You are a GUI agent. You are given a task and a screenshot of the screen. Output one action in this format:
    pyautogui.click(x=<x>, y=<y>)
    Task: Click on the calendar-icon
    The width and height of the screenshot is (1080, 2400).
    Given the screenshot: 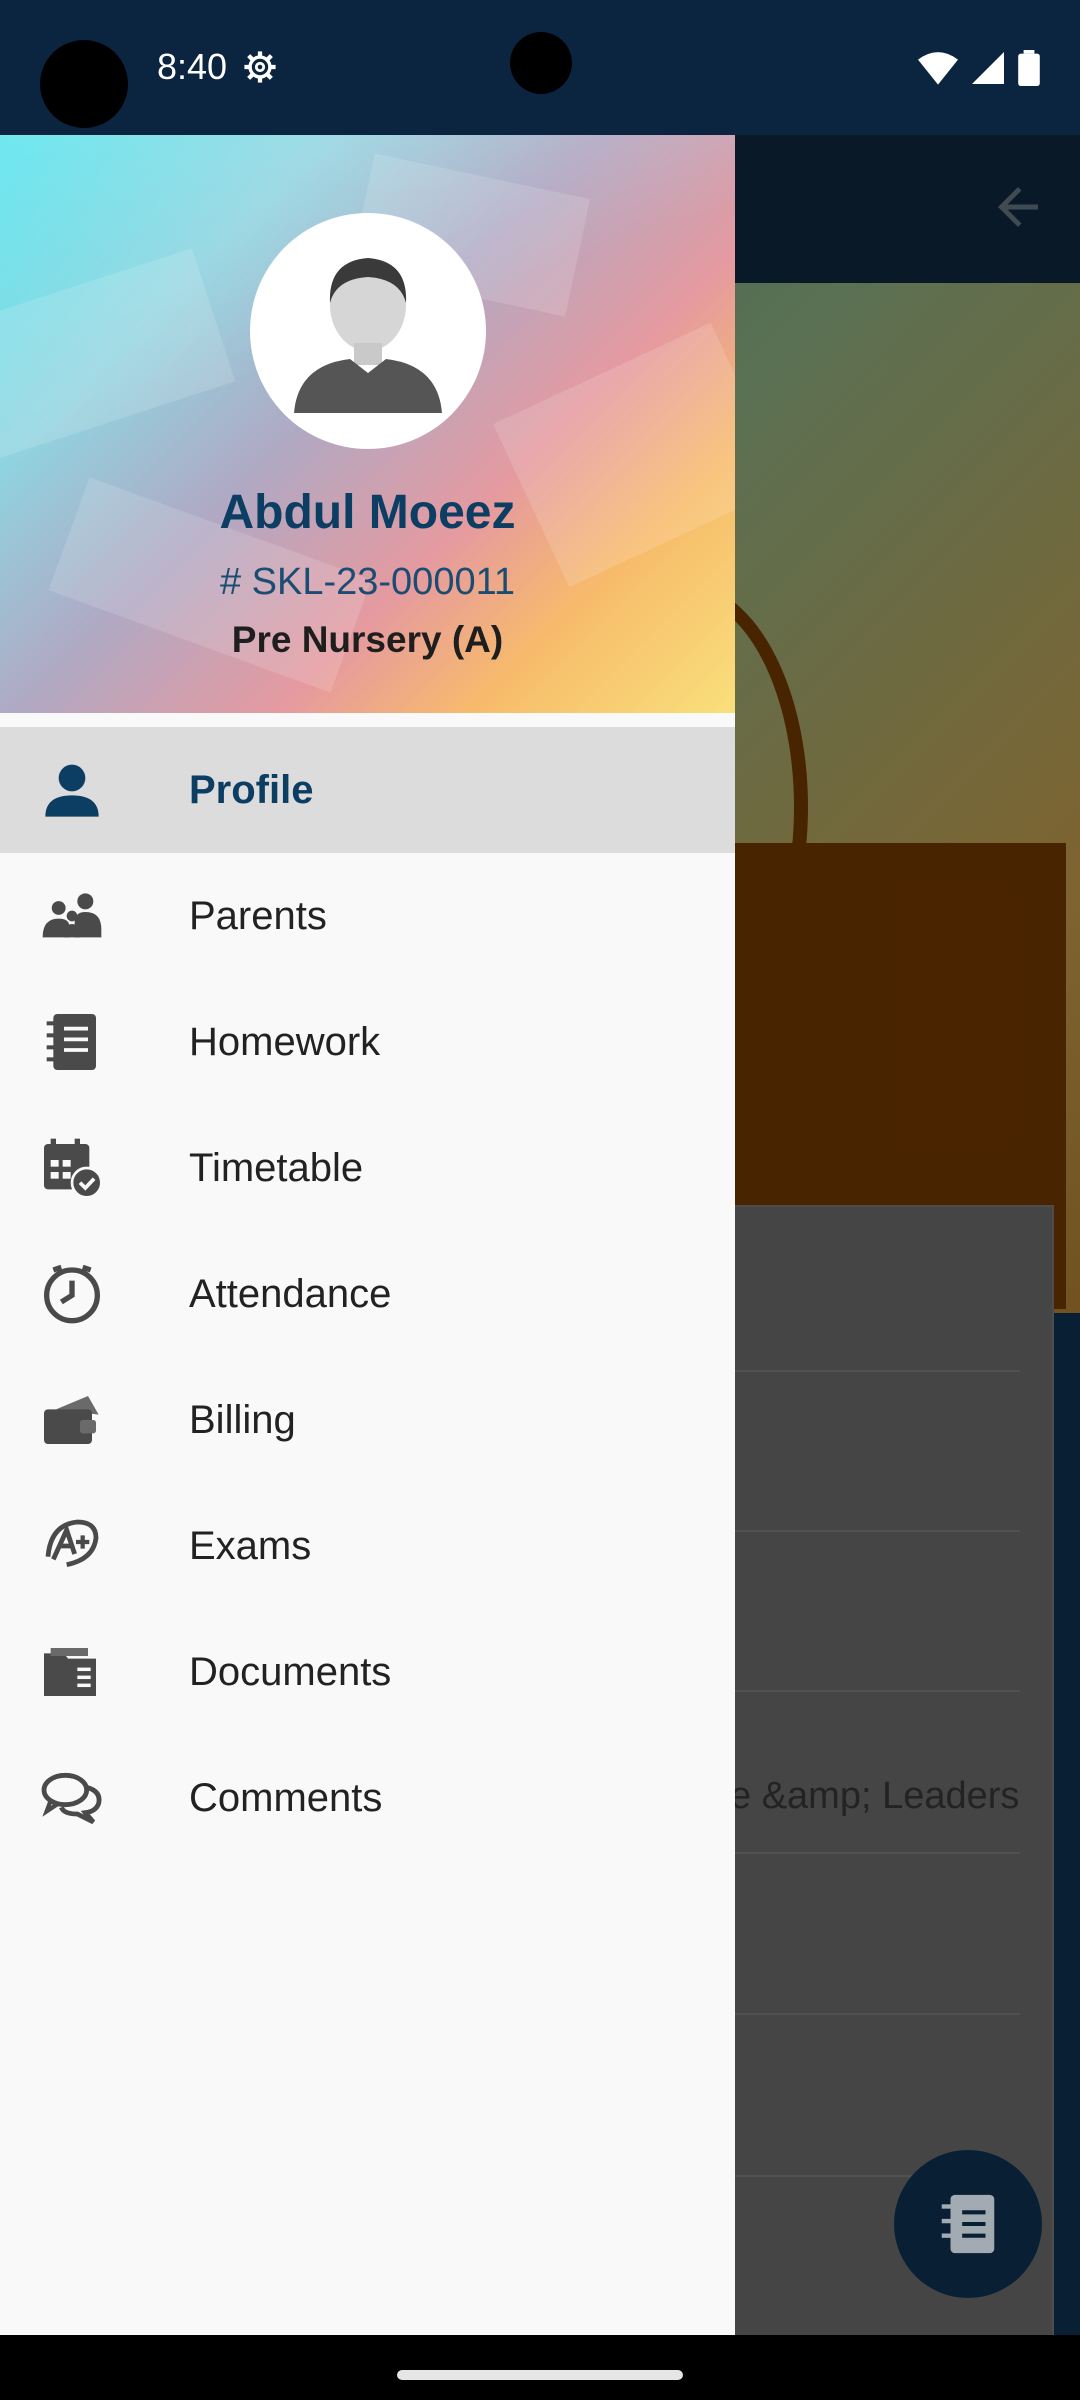 What is the action you would take?
    pyautogui.click(x=73, y=1168)
    